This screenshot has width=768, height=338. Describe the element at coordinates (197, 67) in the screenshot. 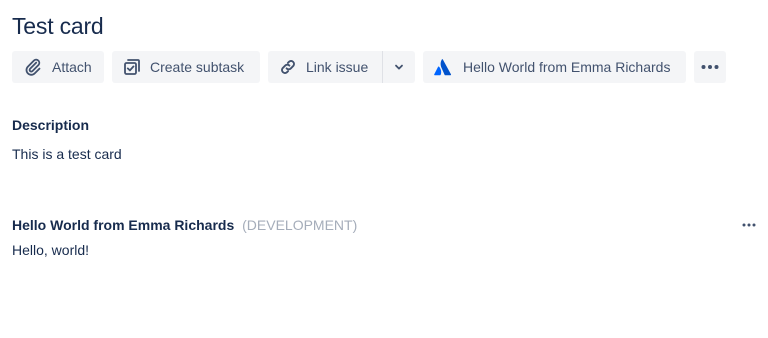

I see `create-subtask-label: Create subtask` at that location.